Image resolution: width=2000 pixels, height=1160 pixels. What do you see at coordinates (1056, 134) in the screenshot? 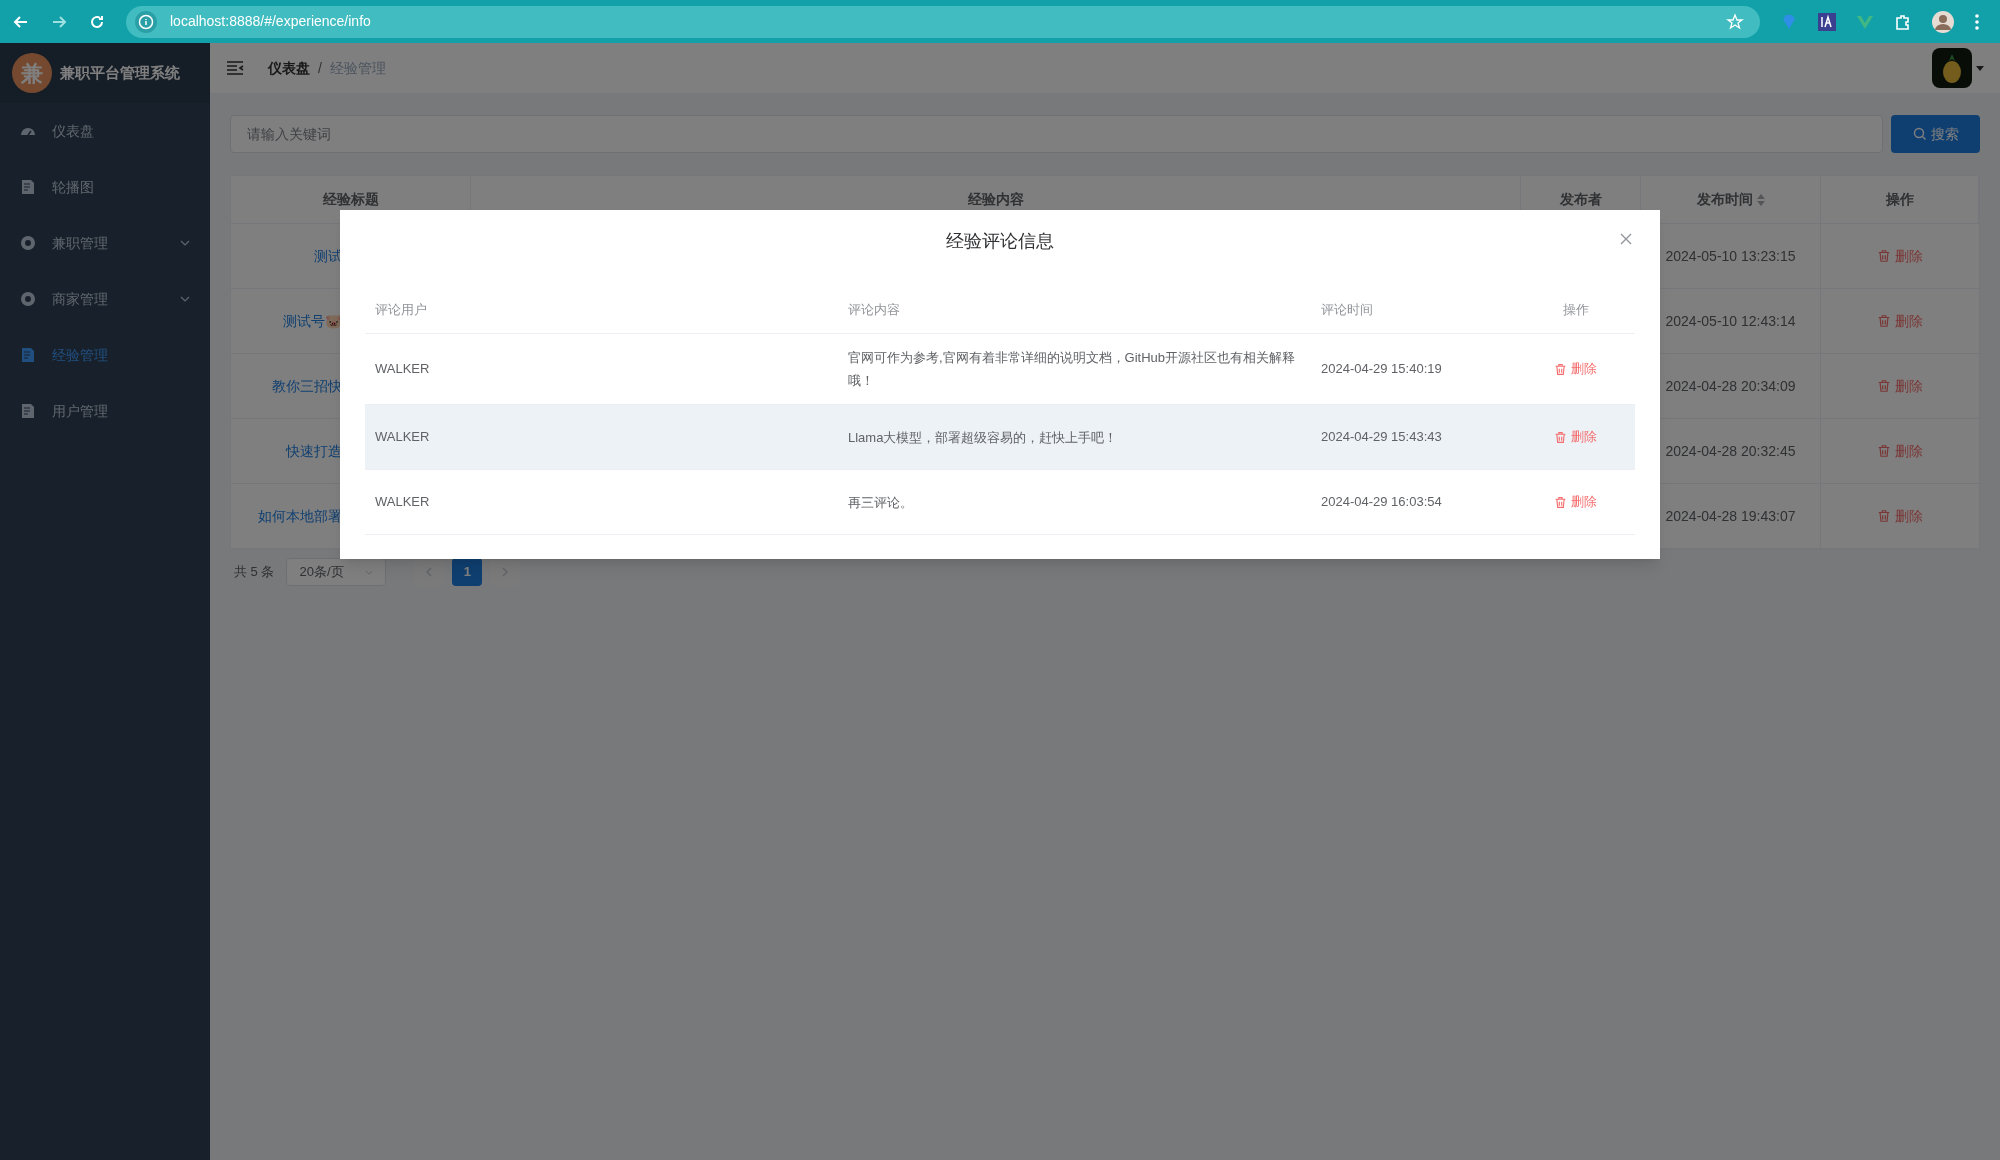
I see `search-field: 请输入关键词` at bounding box center [1056, 134].